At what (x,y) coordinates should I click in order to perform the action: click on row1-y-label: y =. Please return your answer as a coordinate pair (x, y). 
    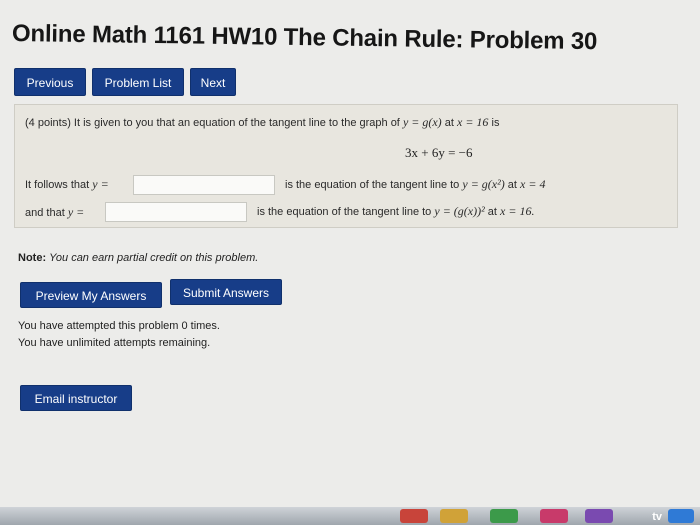
    Looking at the image, I should click on (100, 184).